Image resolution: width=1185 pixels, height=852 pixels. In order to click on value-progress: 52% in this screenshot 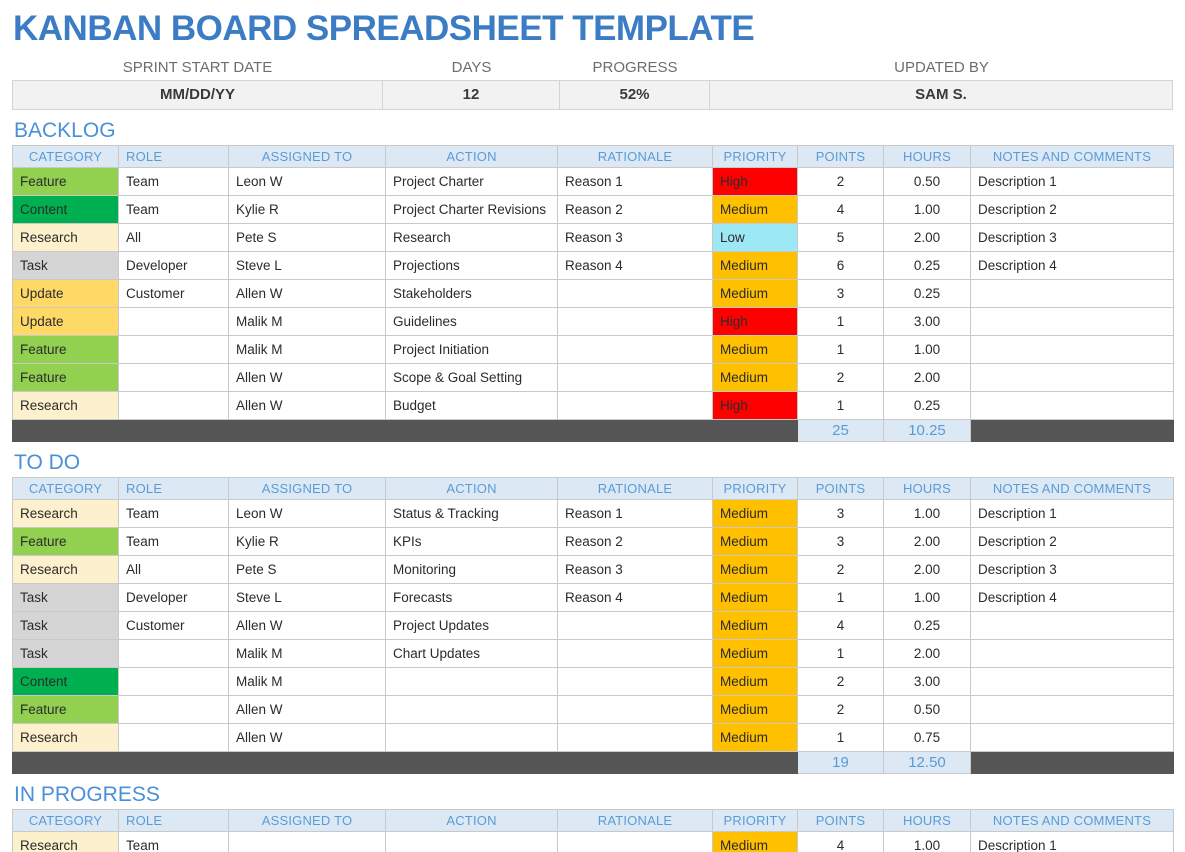, I will do `click(635, 95)`.